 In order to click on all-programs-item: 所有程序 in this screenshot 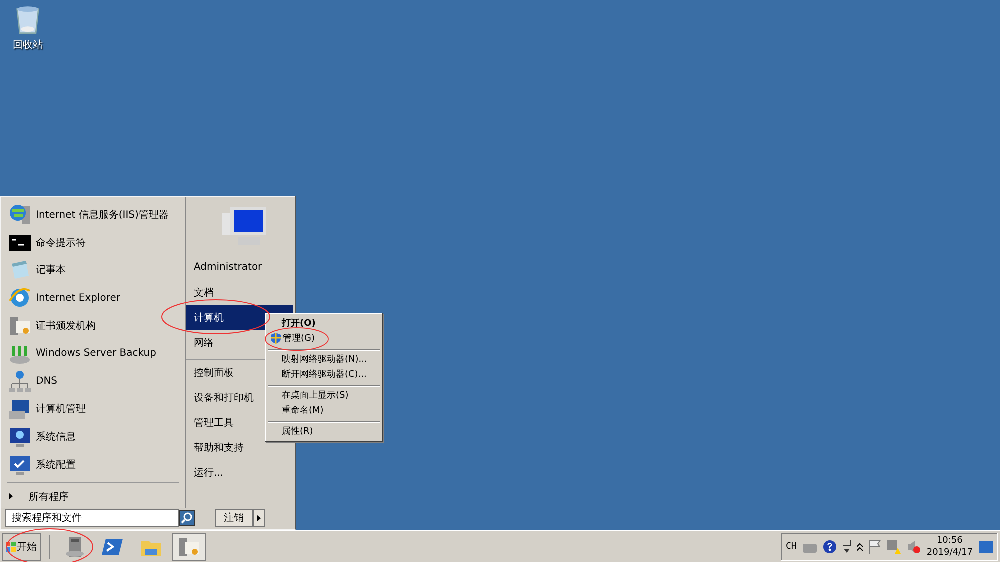, I will do `click(93, 497)`.